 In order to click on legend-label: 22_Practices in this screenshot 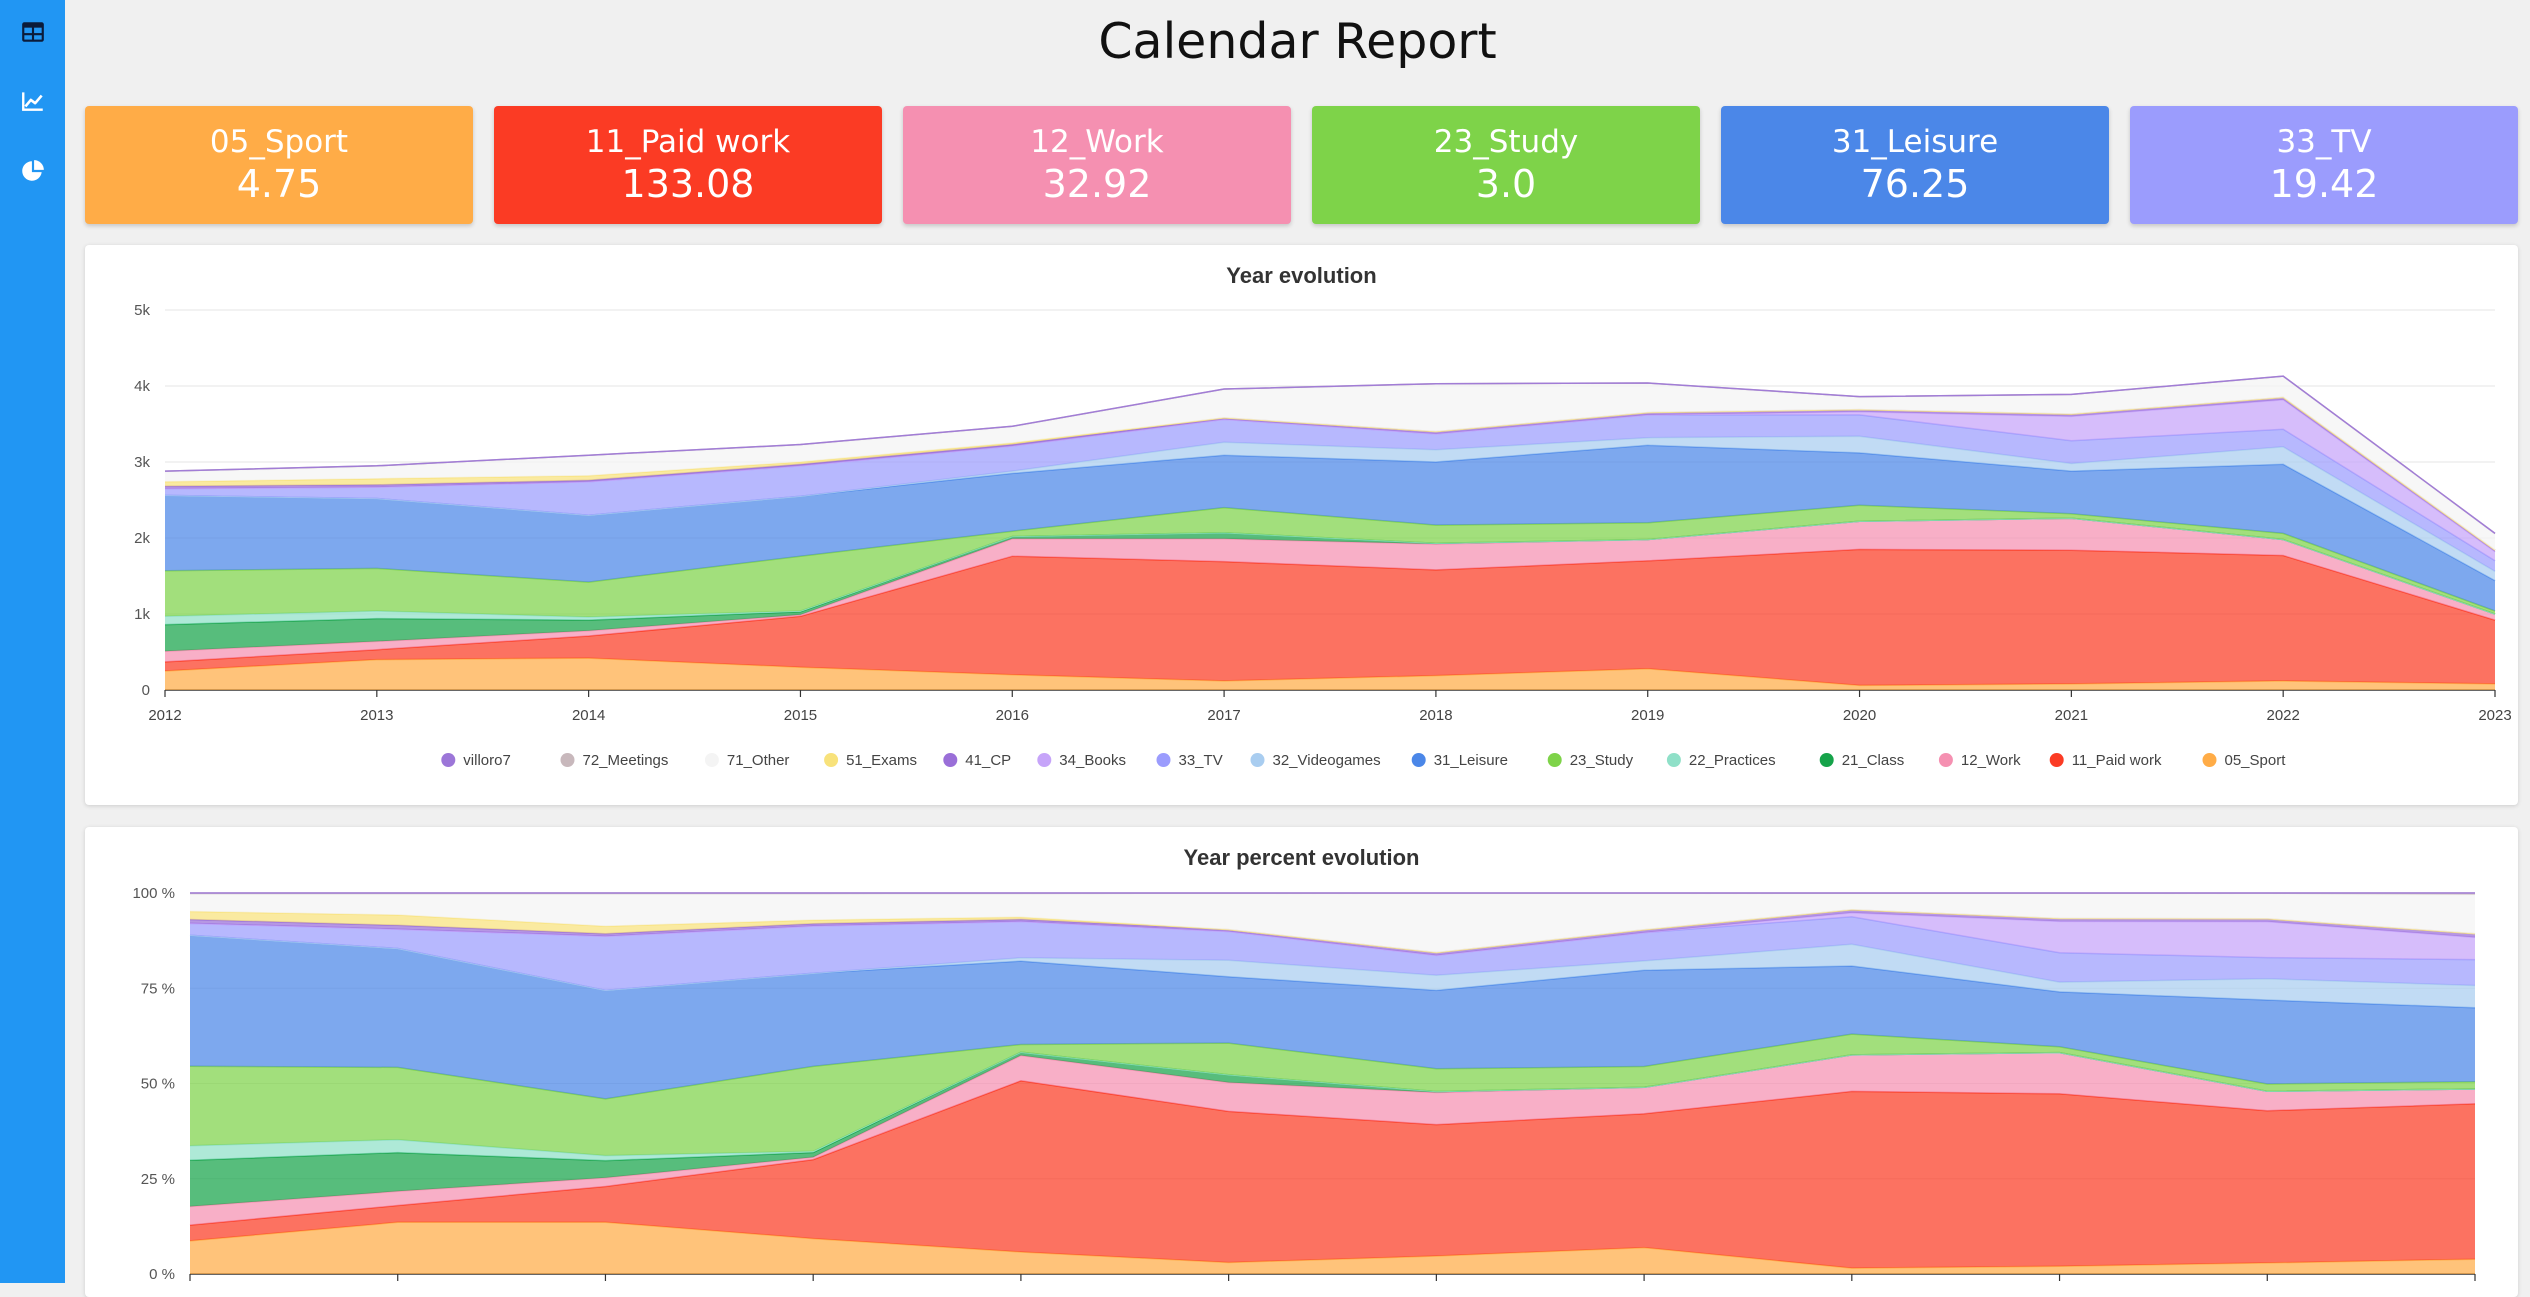, I will do `click(1732, 760)`.